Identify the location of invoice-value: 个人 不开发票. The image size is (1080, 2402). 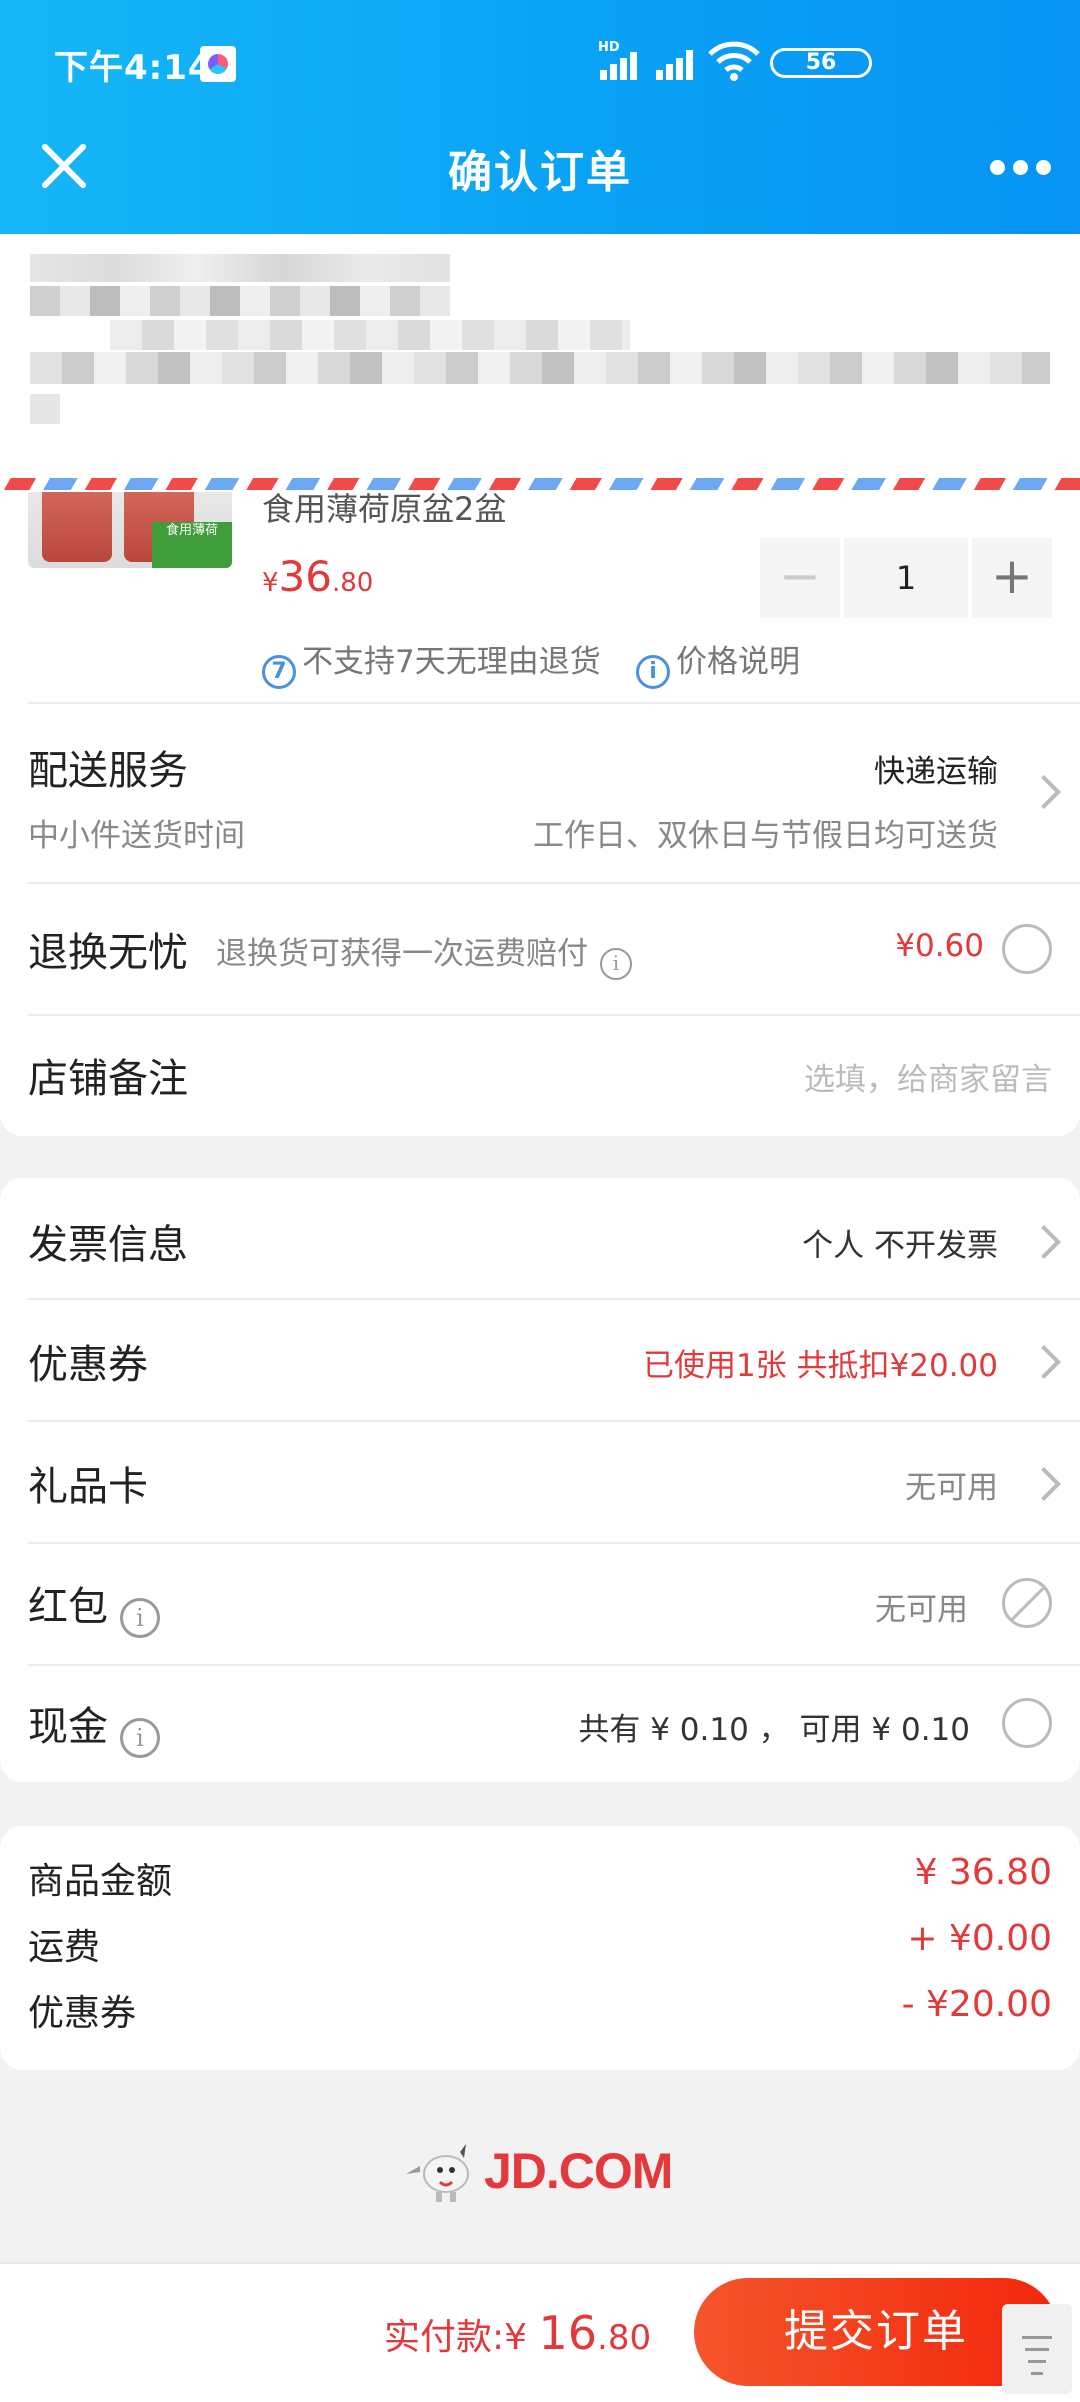
(900, 1246).